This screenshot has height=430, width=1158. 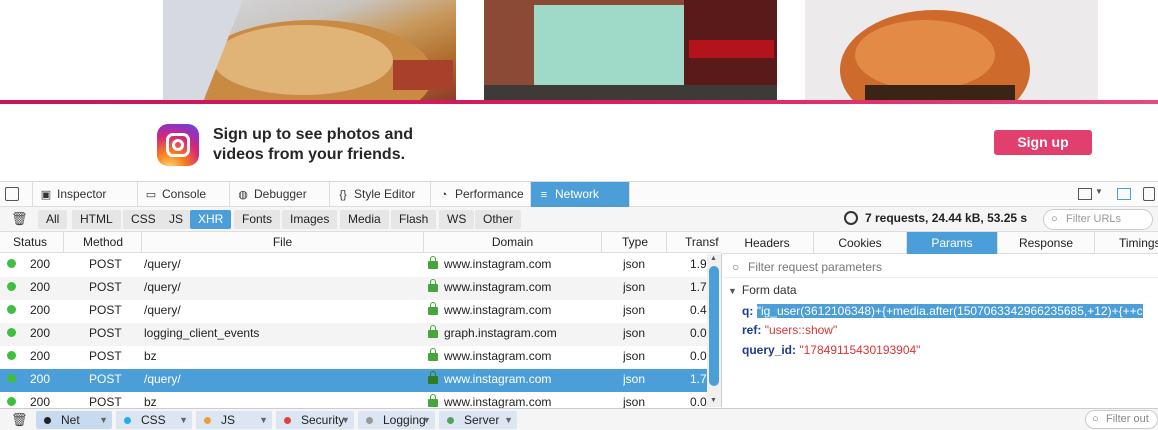 I want to click on param-query-id-value: "17849115430193904", so click(x=860, y=350).